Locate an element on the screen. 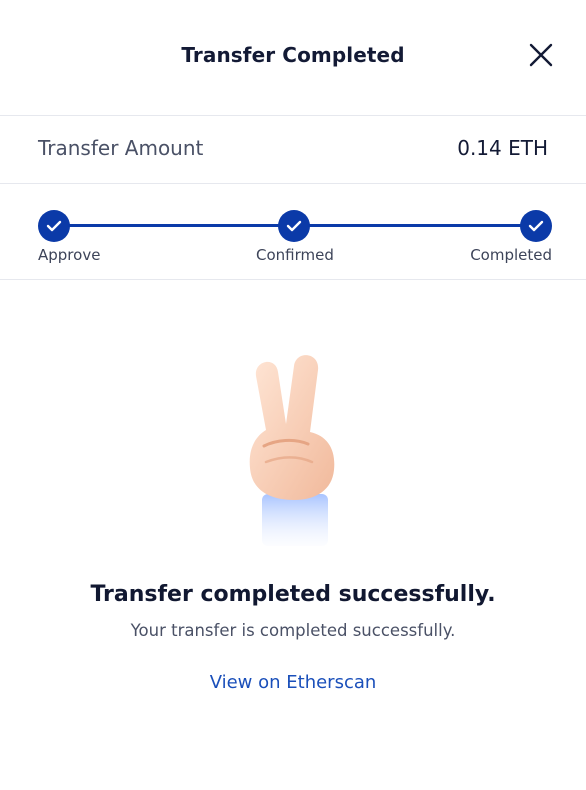  modal-title: Transfer Completed is located at coordinates (293, 55).